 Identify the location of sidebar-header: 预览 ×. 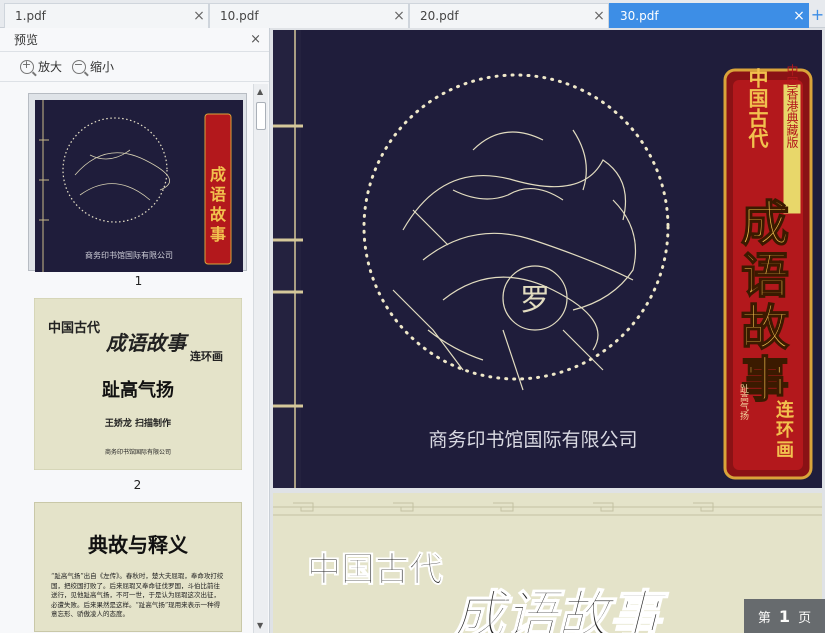
(134, 40).